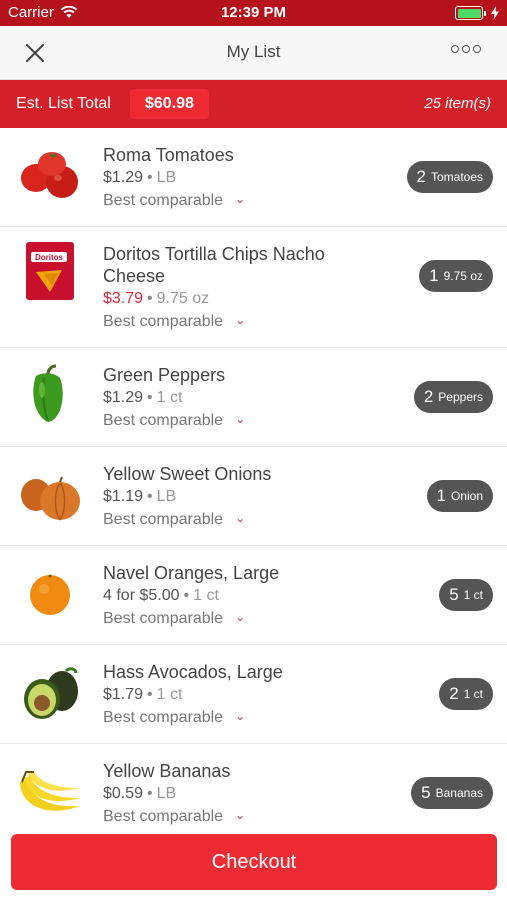 This screenshot has width=507, height=900. Describe the element at coordinates (123, 793) in the screenshot. I see `item-price: $0.59` at that location.